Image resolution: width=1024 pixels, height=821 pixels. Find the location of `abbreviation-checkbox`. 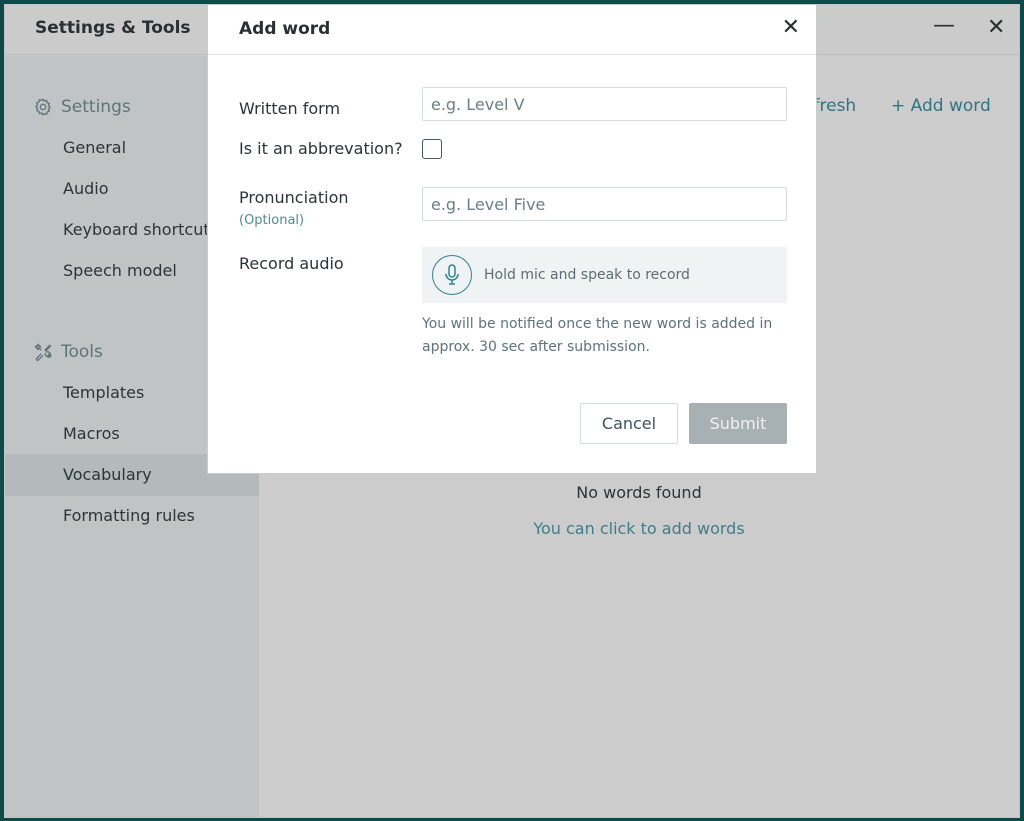

abbreviation-checkbox is located at coordinates (432, 149).